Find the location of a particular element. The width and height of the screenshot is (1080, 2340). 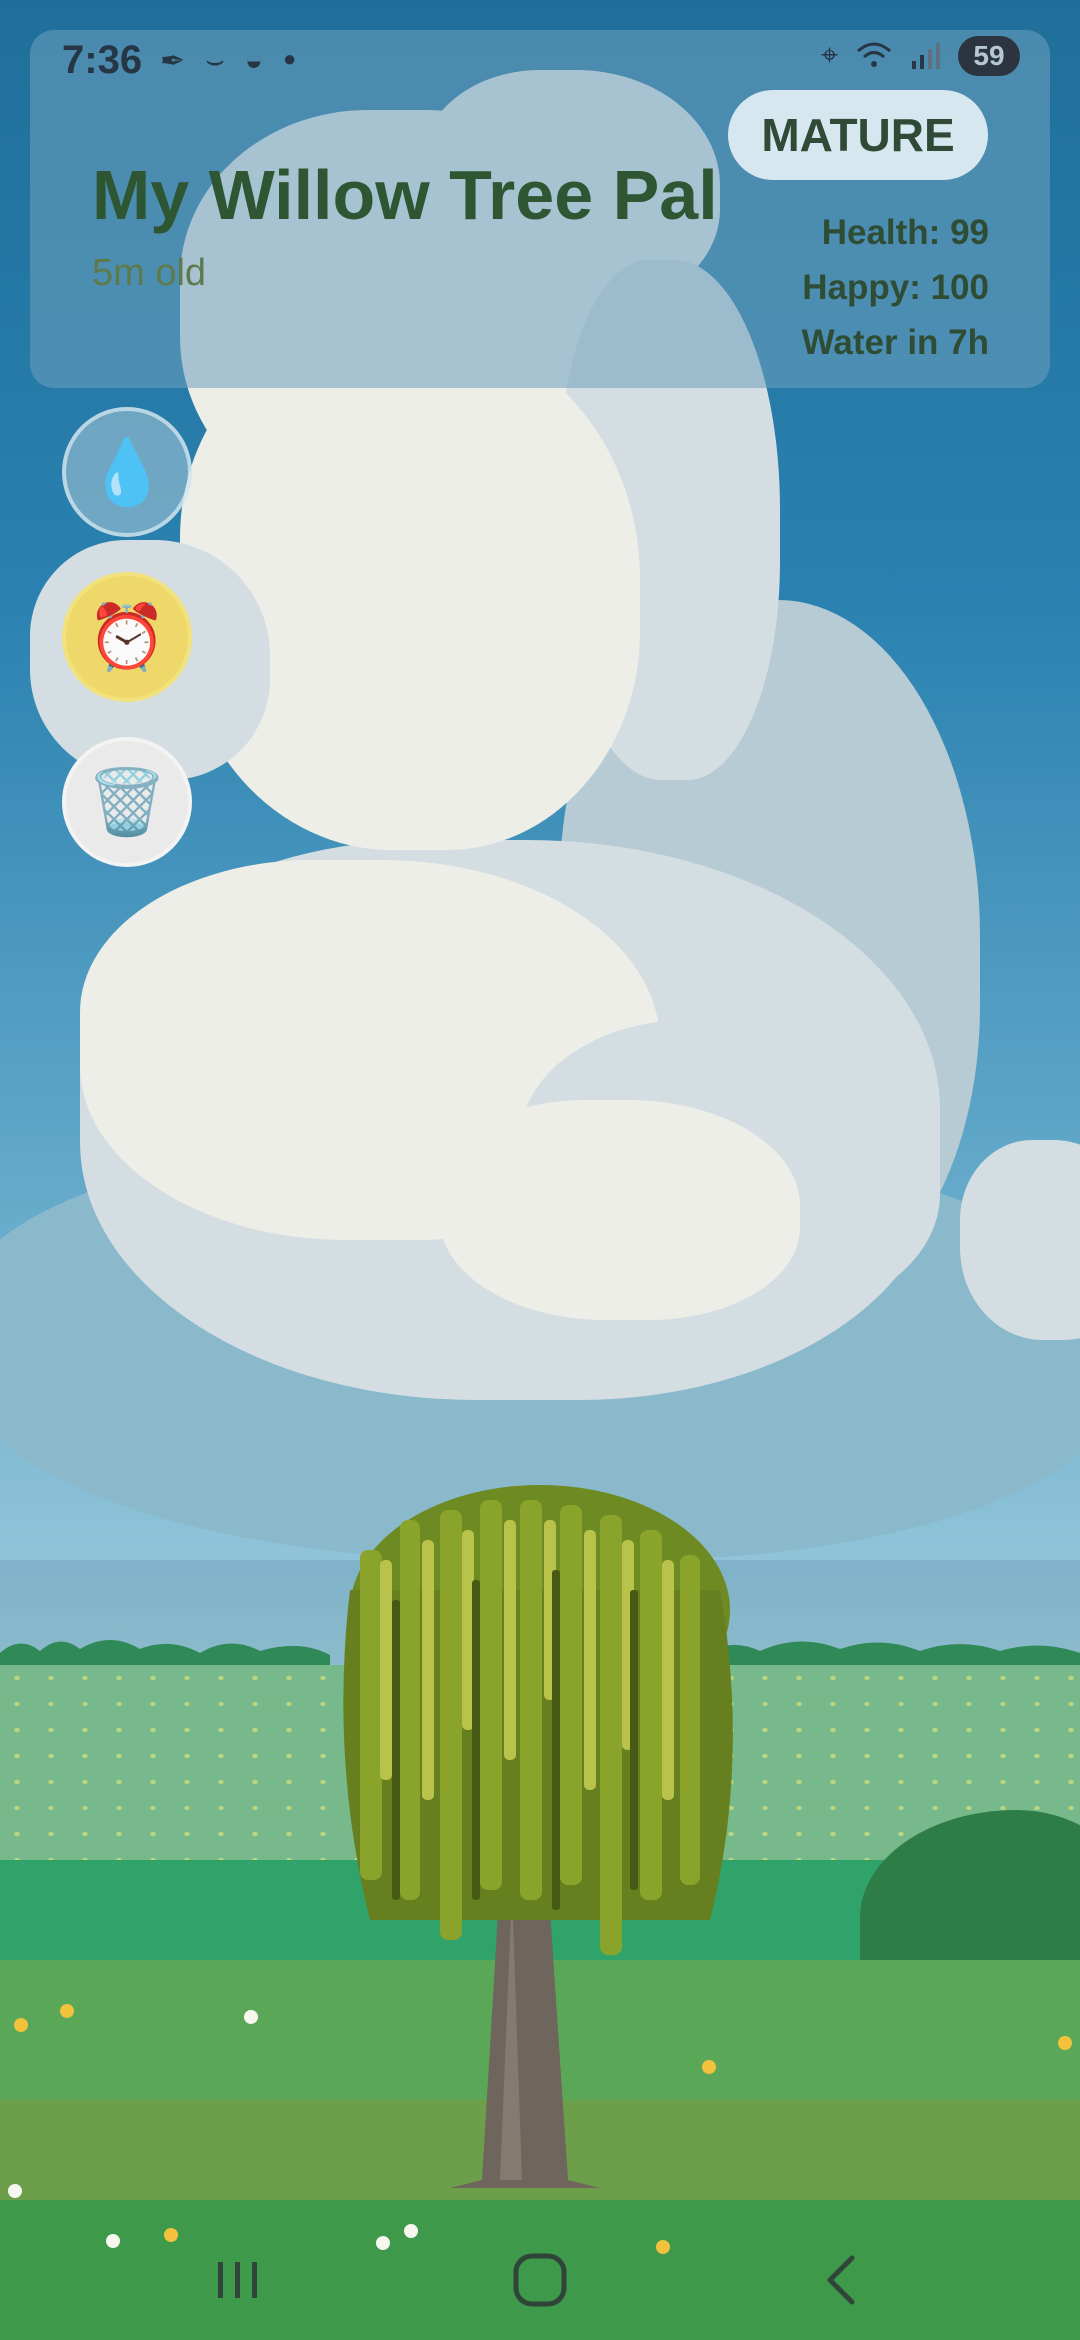

status-bar: 7:36 ✒ ⌣ ◒ ● ⌖ 59 is located at coordinates (540, 60).